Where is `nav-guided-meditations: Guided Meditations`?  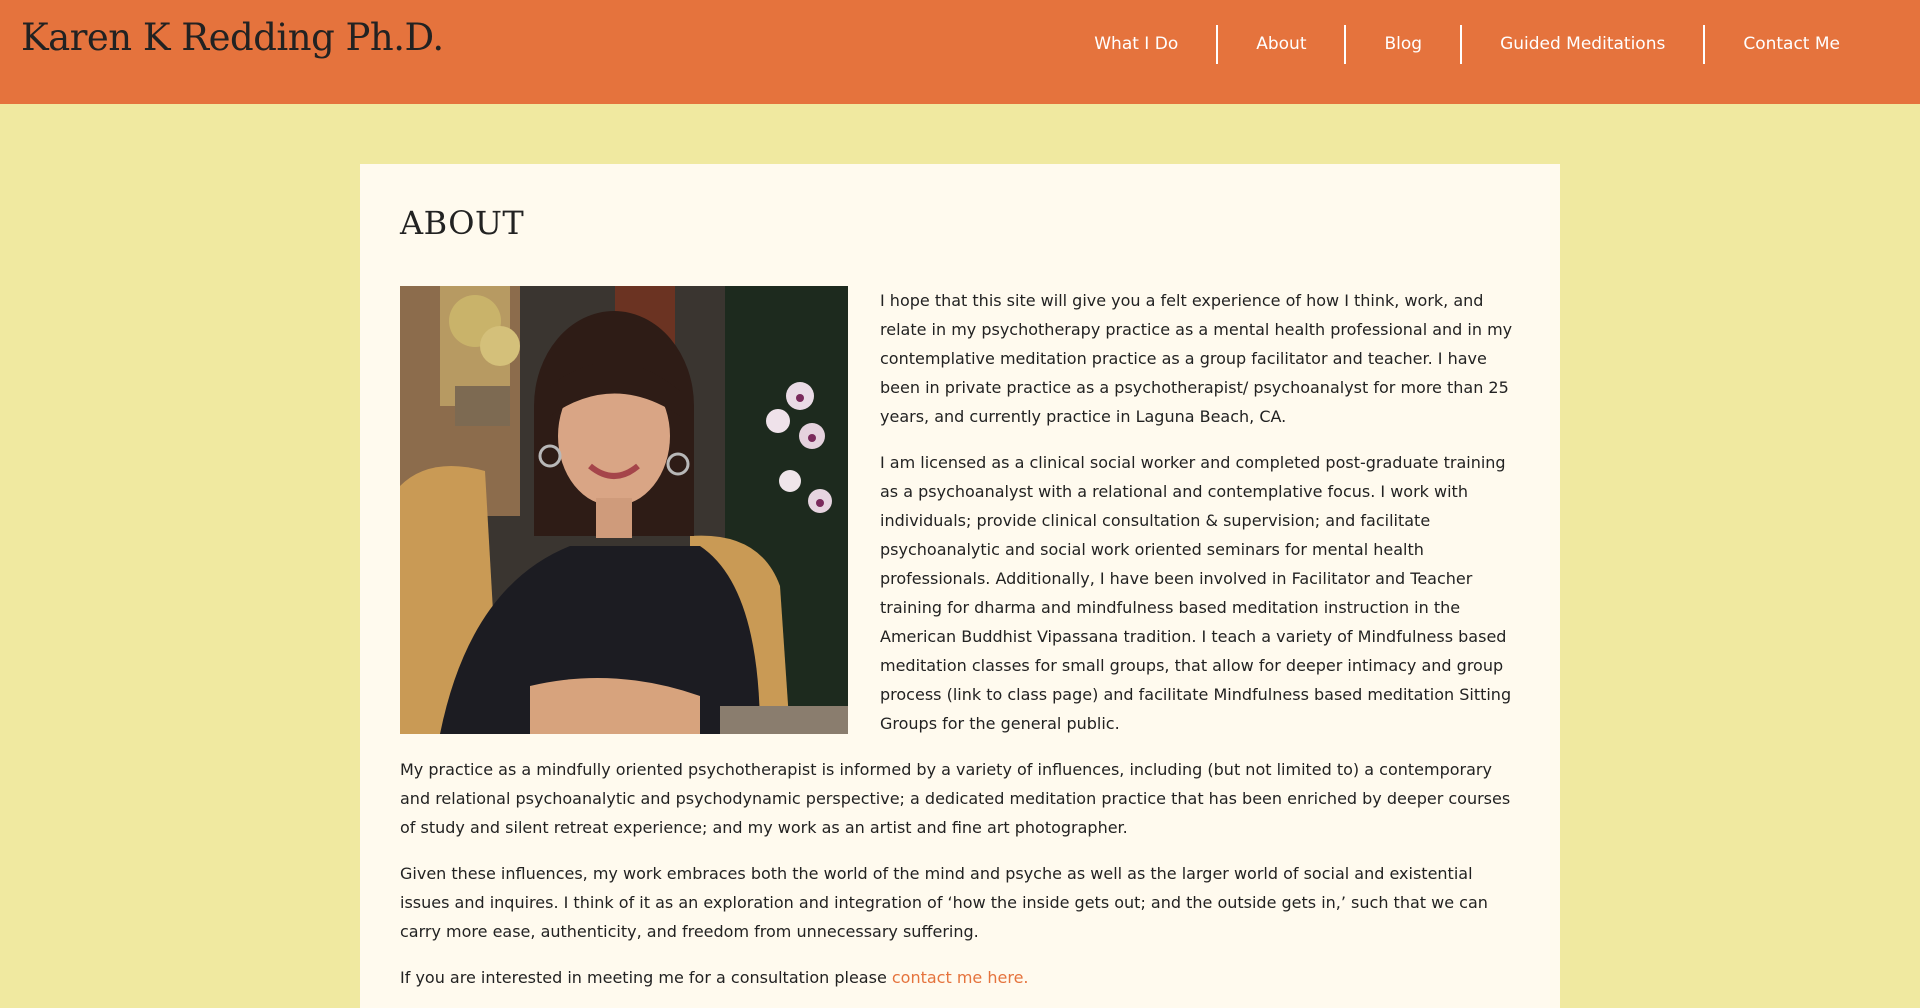
nav-guided-meditations: Guided Meditations is located at coordinates (1582, 44).